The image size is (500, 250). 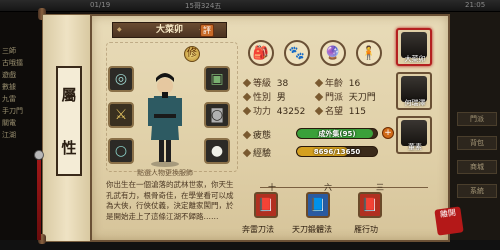 What do you see at coordinates (449, 221) in the screenshot?
I see `close-button: 離開` at bounding box center [449, 221].